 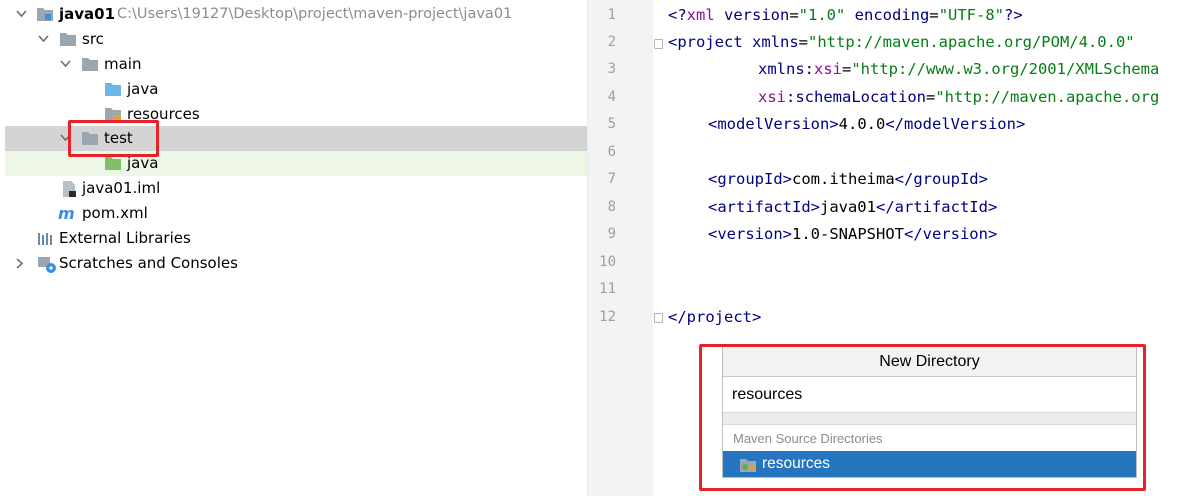 I want to click on code-line-9: <version>1.0-SNAPSHOT</version>, so click(x=853, y=234).